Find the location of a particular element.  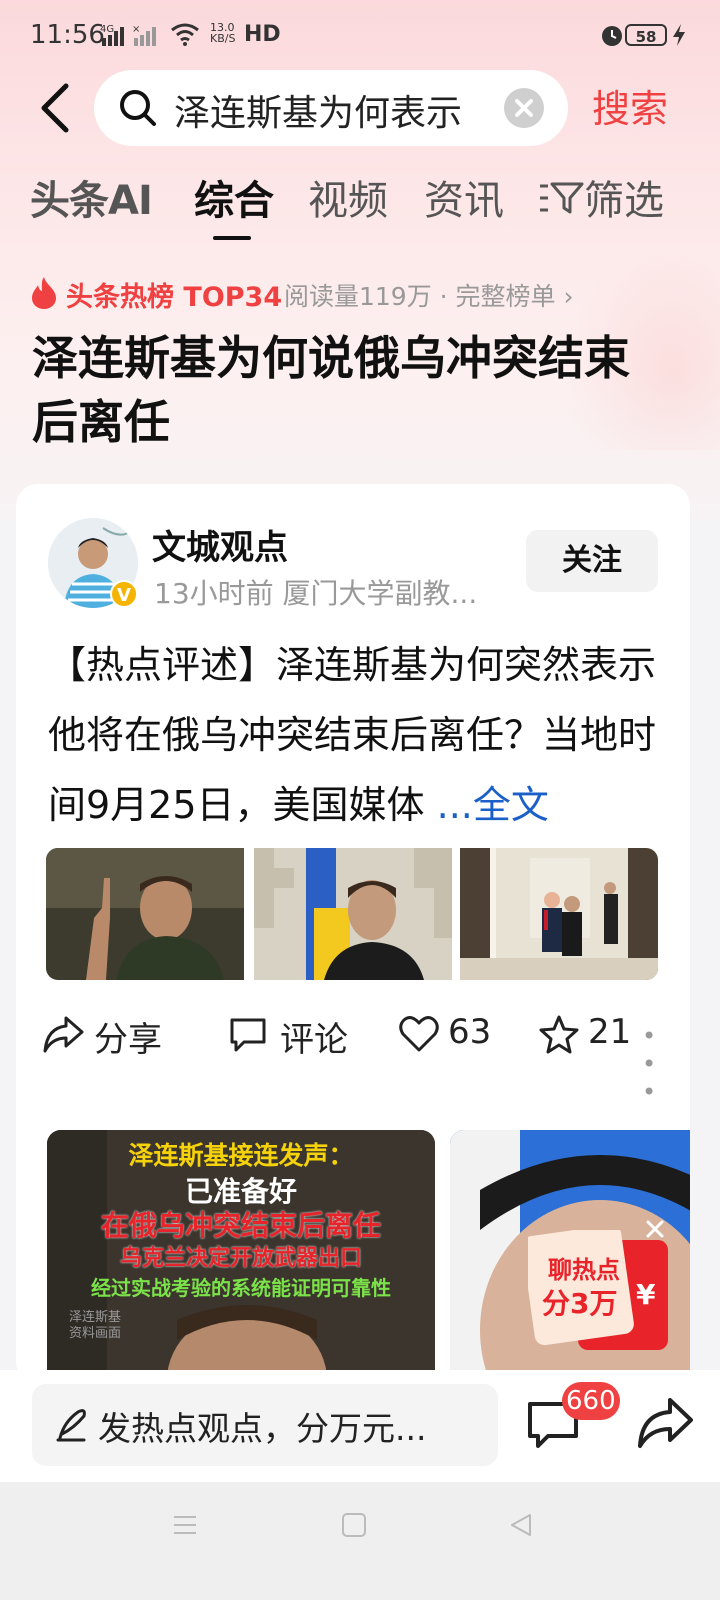

video-watermark: 泽连斯基 资料画面 is located at coordinates (95, 1326).